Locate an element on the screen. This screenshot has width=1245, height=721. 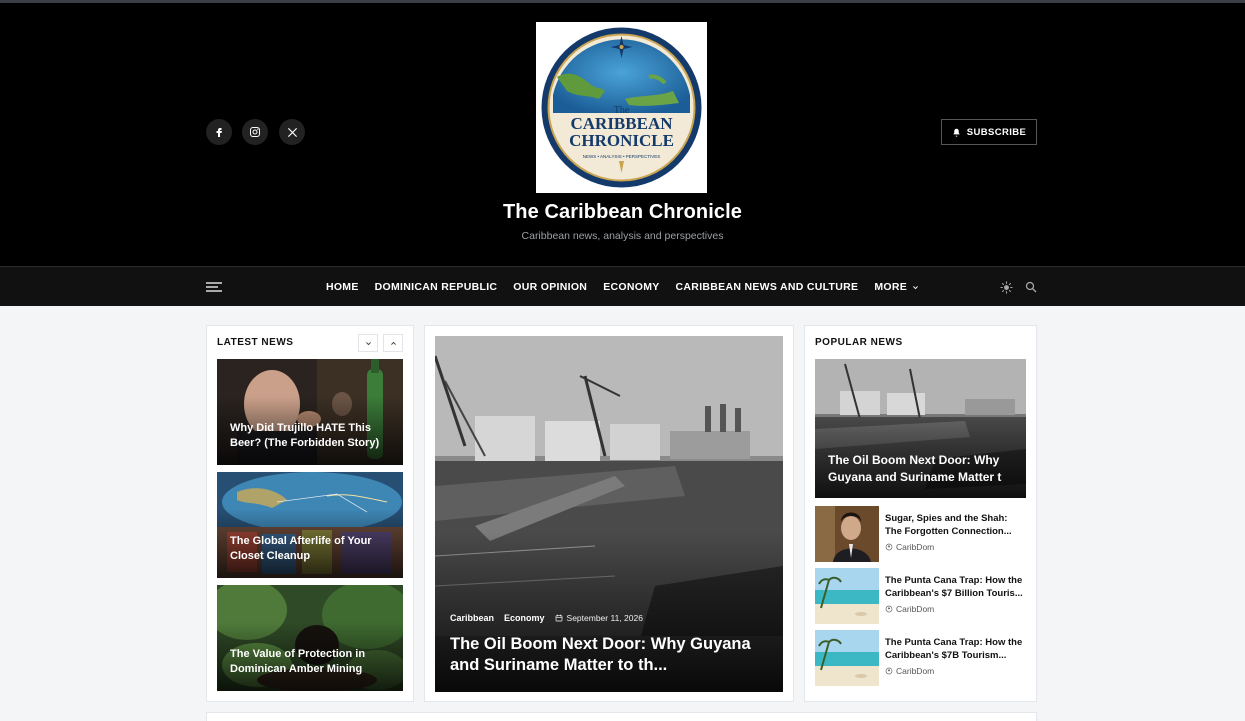
subscribe-button: SUBSCRIBE is located at coordinates (989, 132).